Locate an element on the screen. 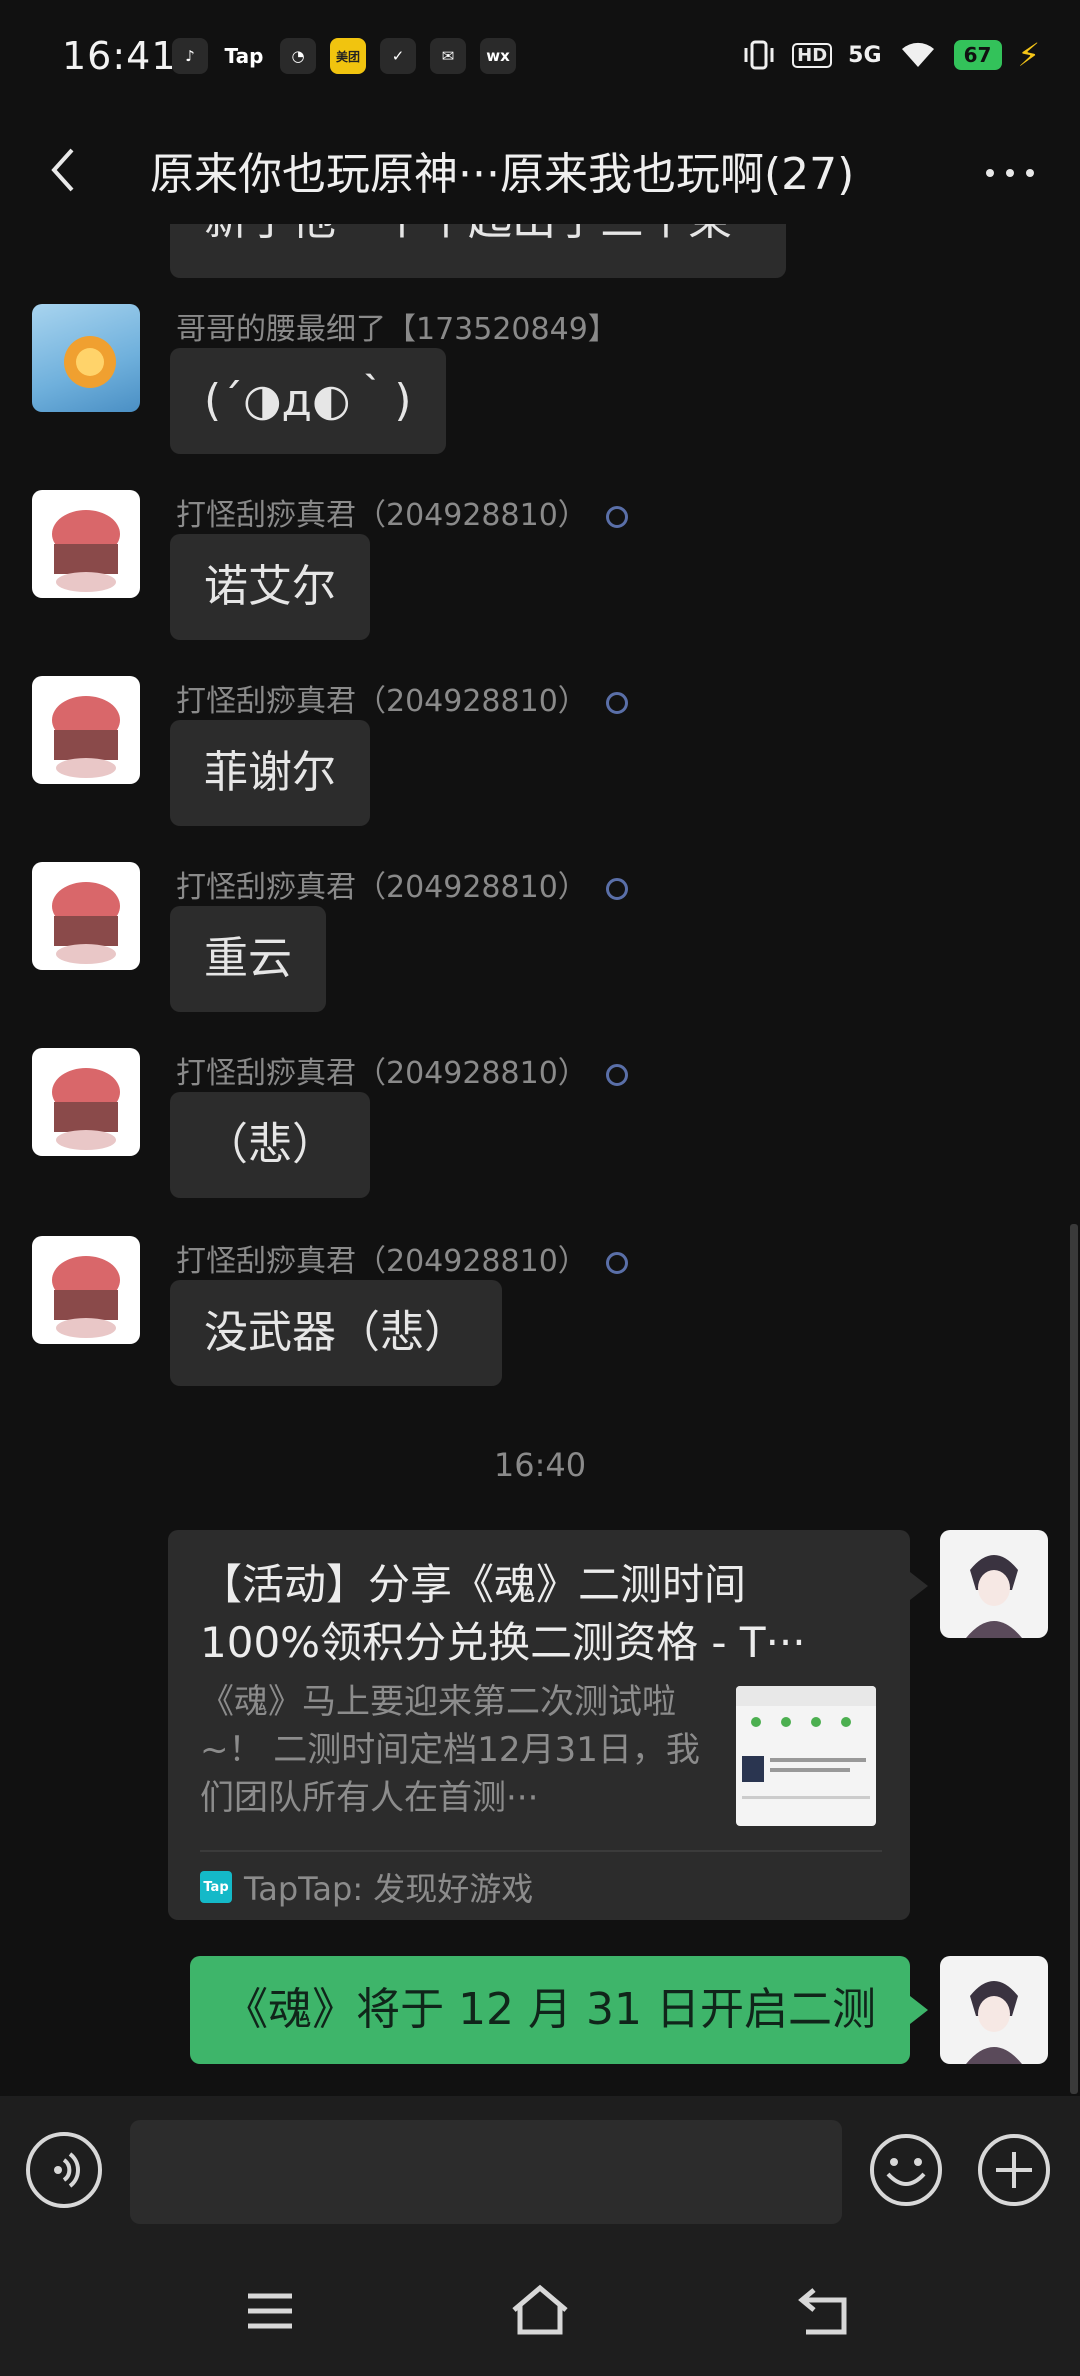  douyin-icon: ♪ is located at coordinates (190, 56).